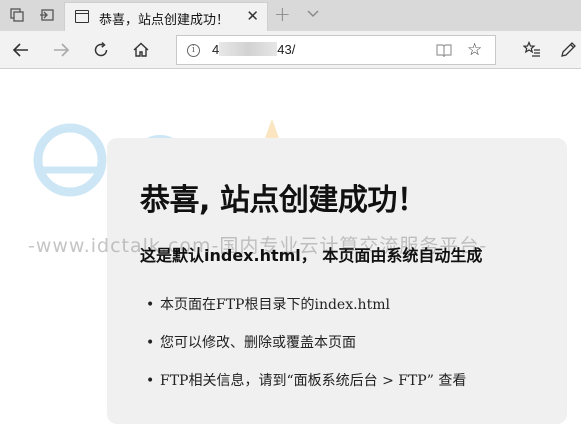 This screenshot has width=581, height=433. What do you see at coordinates (141, 50) in the screenshot?
I see `home-icon` at bounding box center [141, 50].